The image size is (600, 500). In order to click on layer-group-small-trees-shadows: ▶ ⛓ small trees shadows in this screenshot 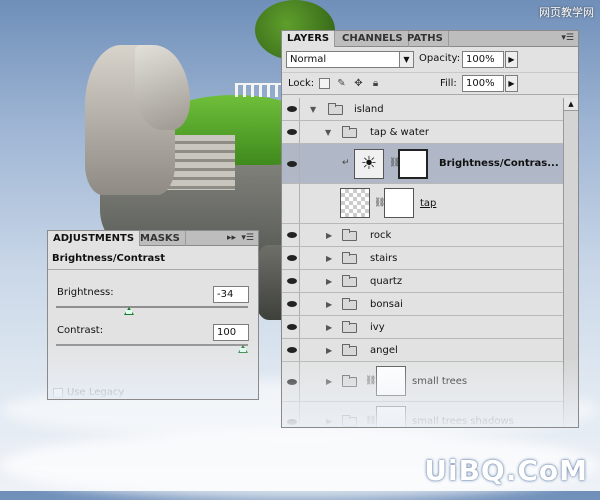, I will do `click(423, 414)`.